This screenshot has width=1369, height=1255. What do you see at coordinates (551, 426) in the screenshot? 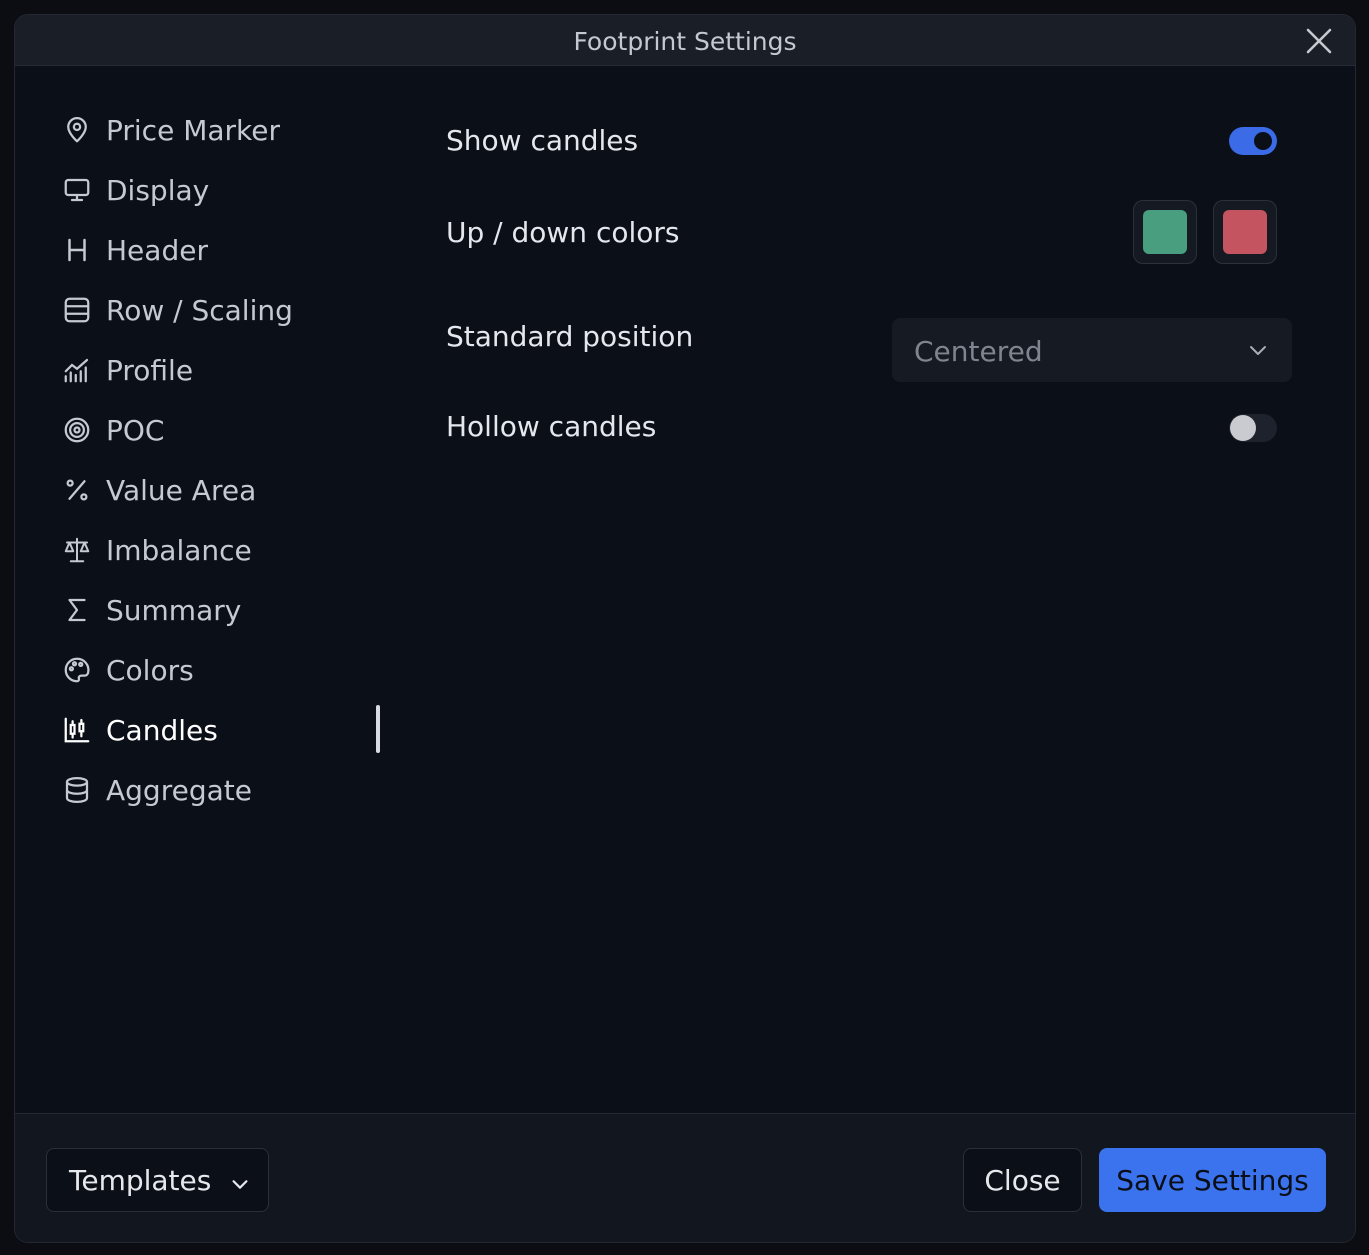
I see `hollow-candles-label: Hollow candles` at bounding box center [551, 426].